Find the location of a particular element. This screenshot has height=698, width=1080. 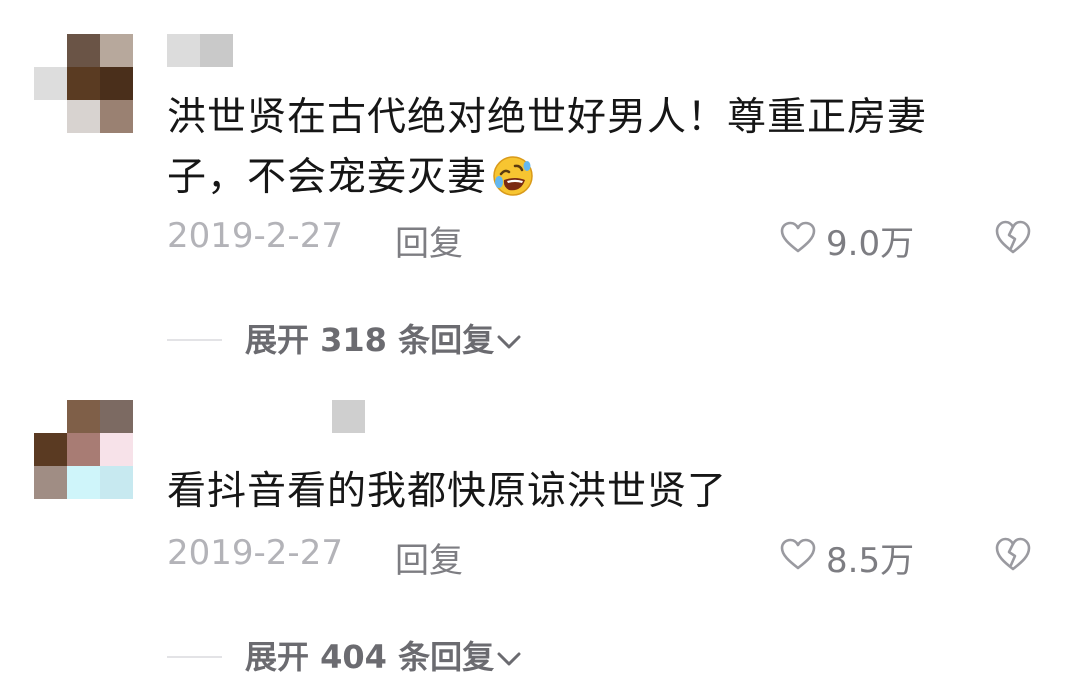

like-count: 9.0万 is located at coordinates (870, 244).